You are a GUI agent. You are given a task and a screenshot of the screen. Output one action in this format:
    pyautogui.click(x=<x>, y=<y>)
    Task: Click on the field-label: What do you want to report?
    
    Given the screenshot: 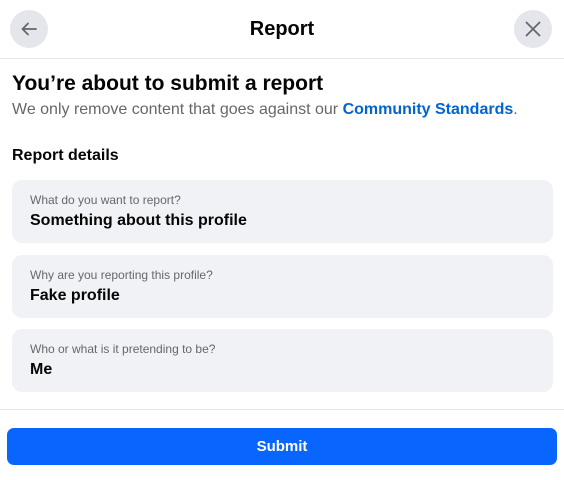 What is the action you would take?
    pyautogui.click(x=105, y=200)
    